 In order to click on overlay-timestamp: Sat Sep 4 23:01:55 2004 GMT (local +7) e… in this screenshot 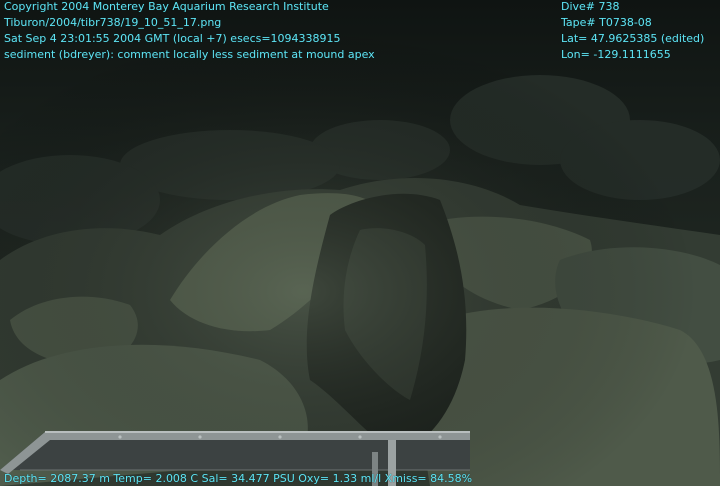, I will do `click(172, 38)`.